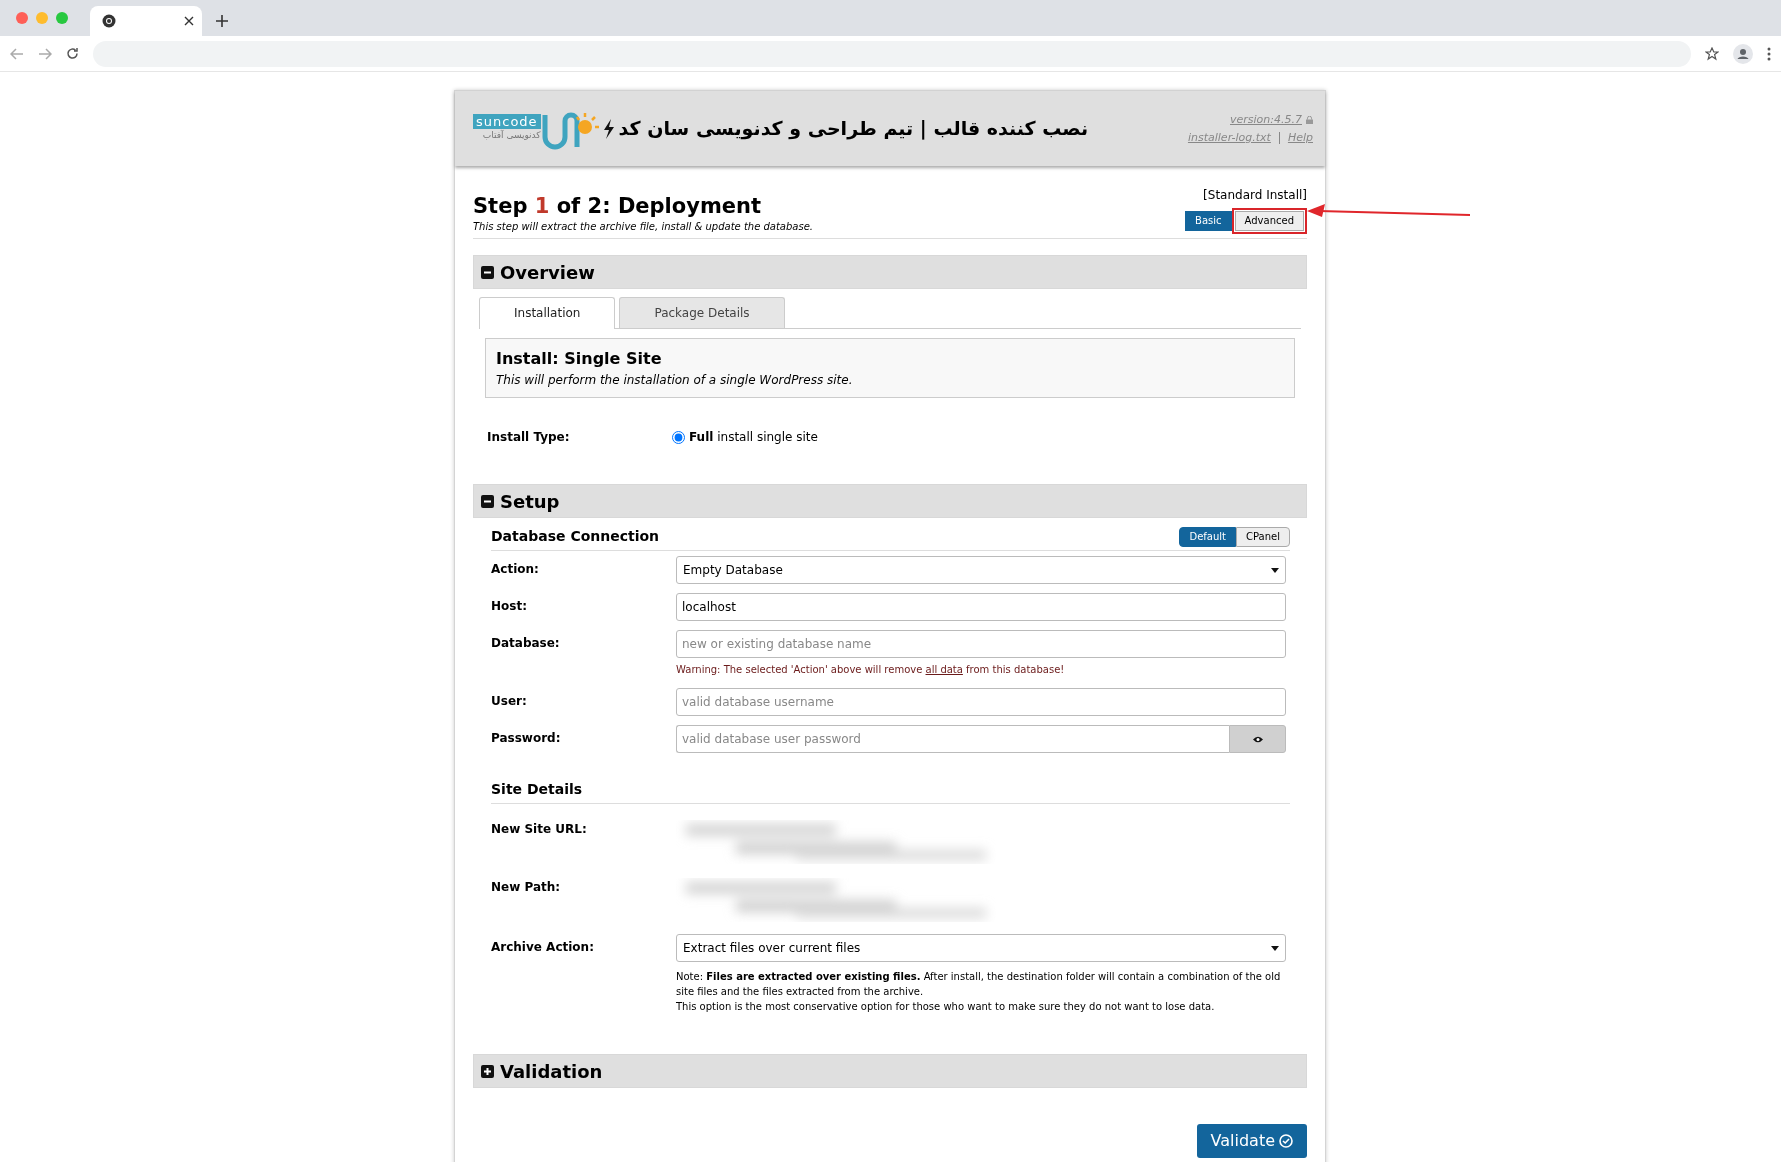 The height and width of the screenshot is (1162, 1781). I want to click on field-label: Action:, so click(515, 569).